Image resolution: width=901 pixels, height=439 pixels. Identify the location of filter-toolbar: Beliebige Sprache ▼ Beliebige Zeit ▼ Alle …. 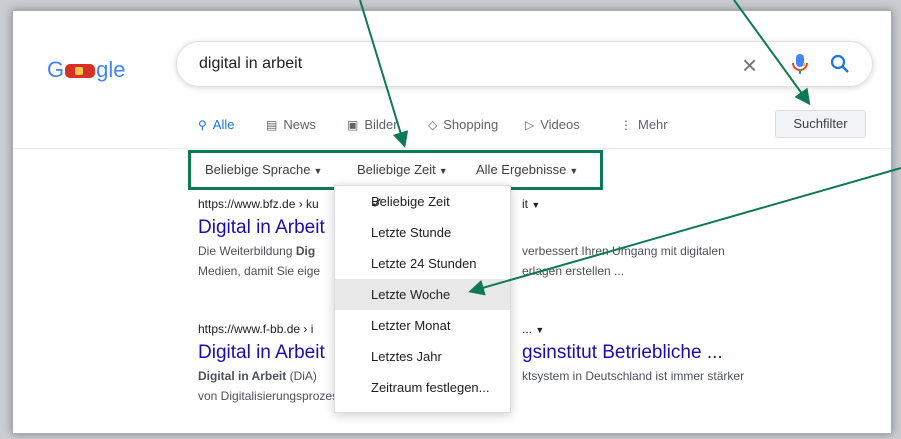
(395, 170).